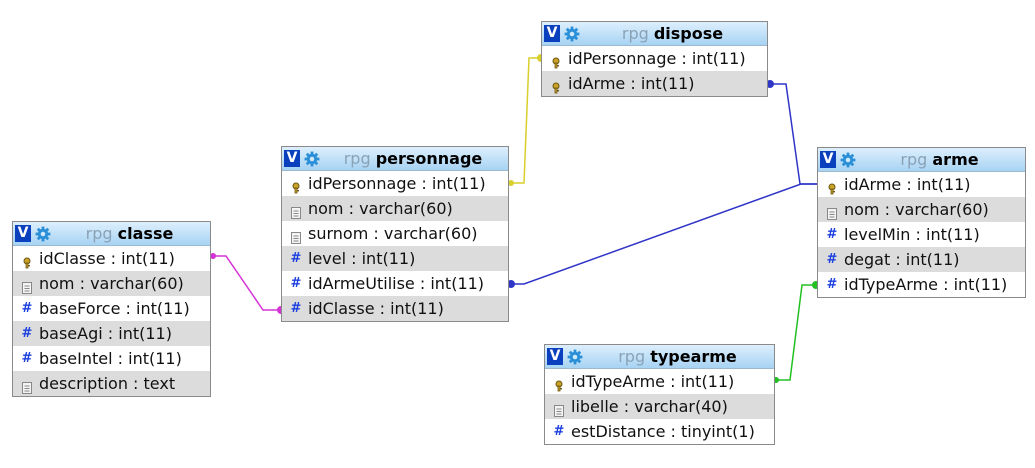  I want to click on column-row: # level : int(11), so click(395, 258).